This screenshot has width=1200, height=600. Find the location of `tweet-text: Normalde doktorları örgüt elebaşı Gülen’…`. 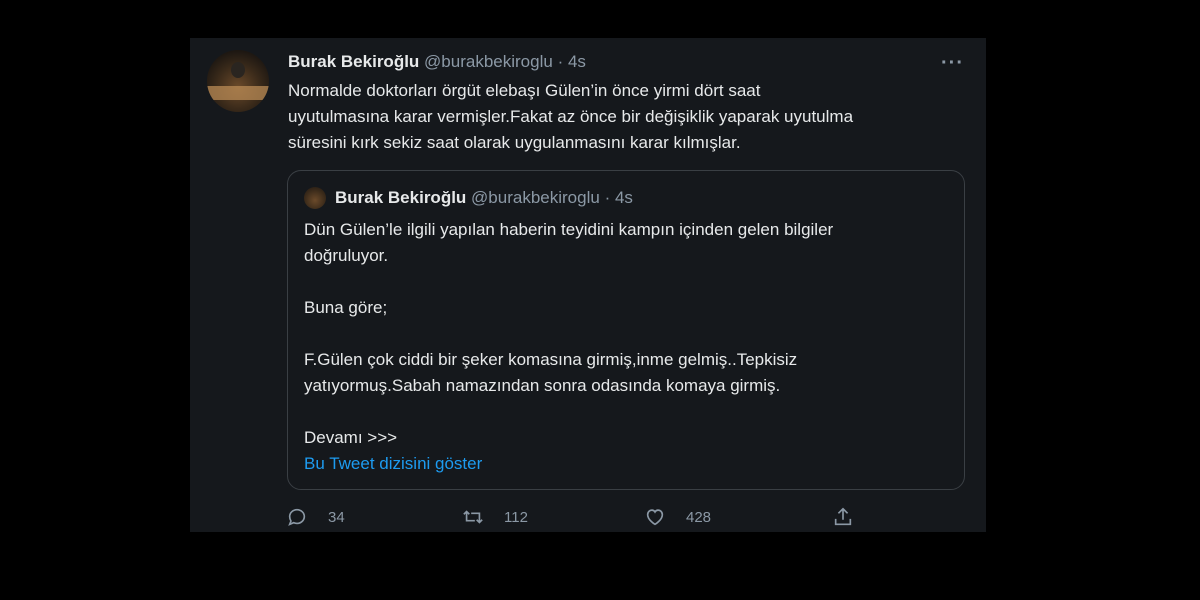

tweet-text: Normalde doktorları örgüt elebaşı Gülen’… is located at coordinates (628, 117).